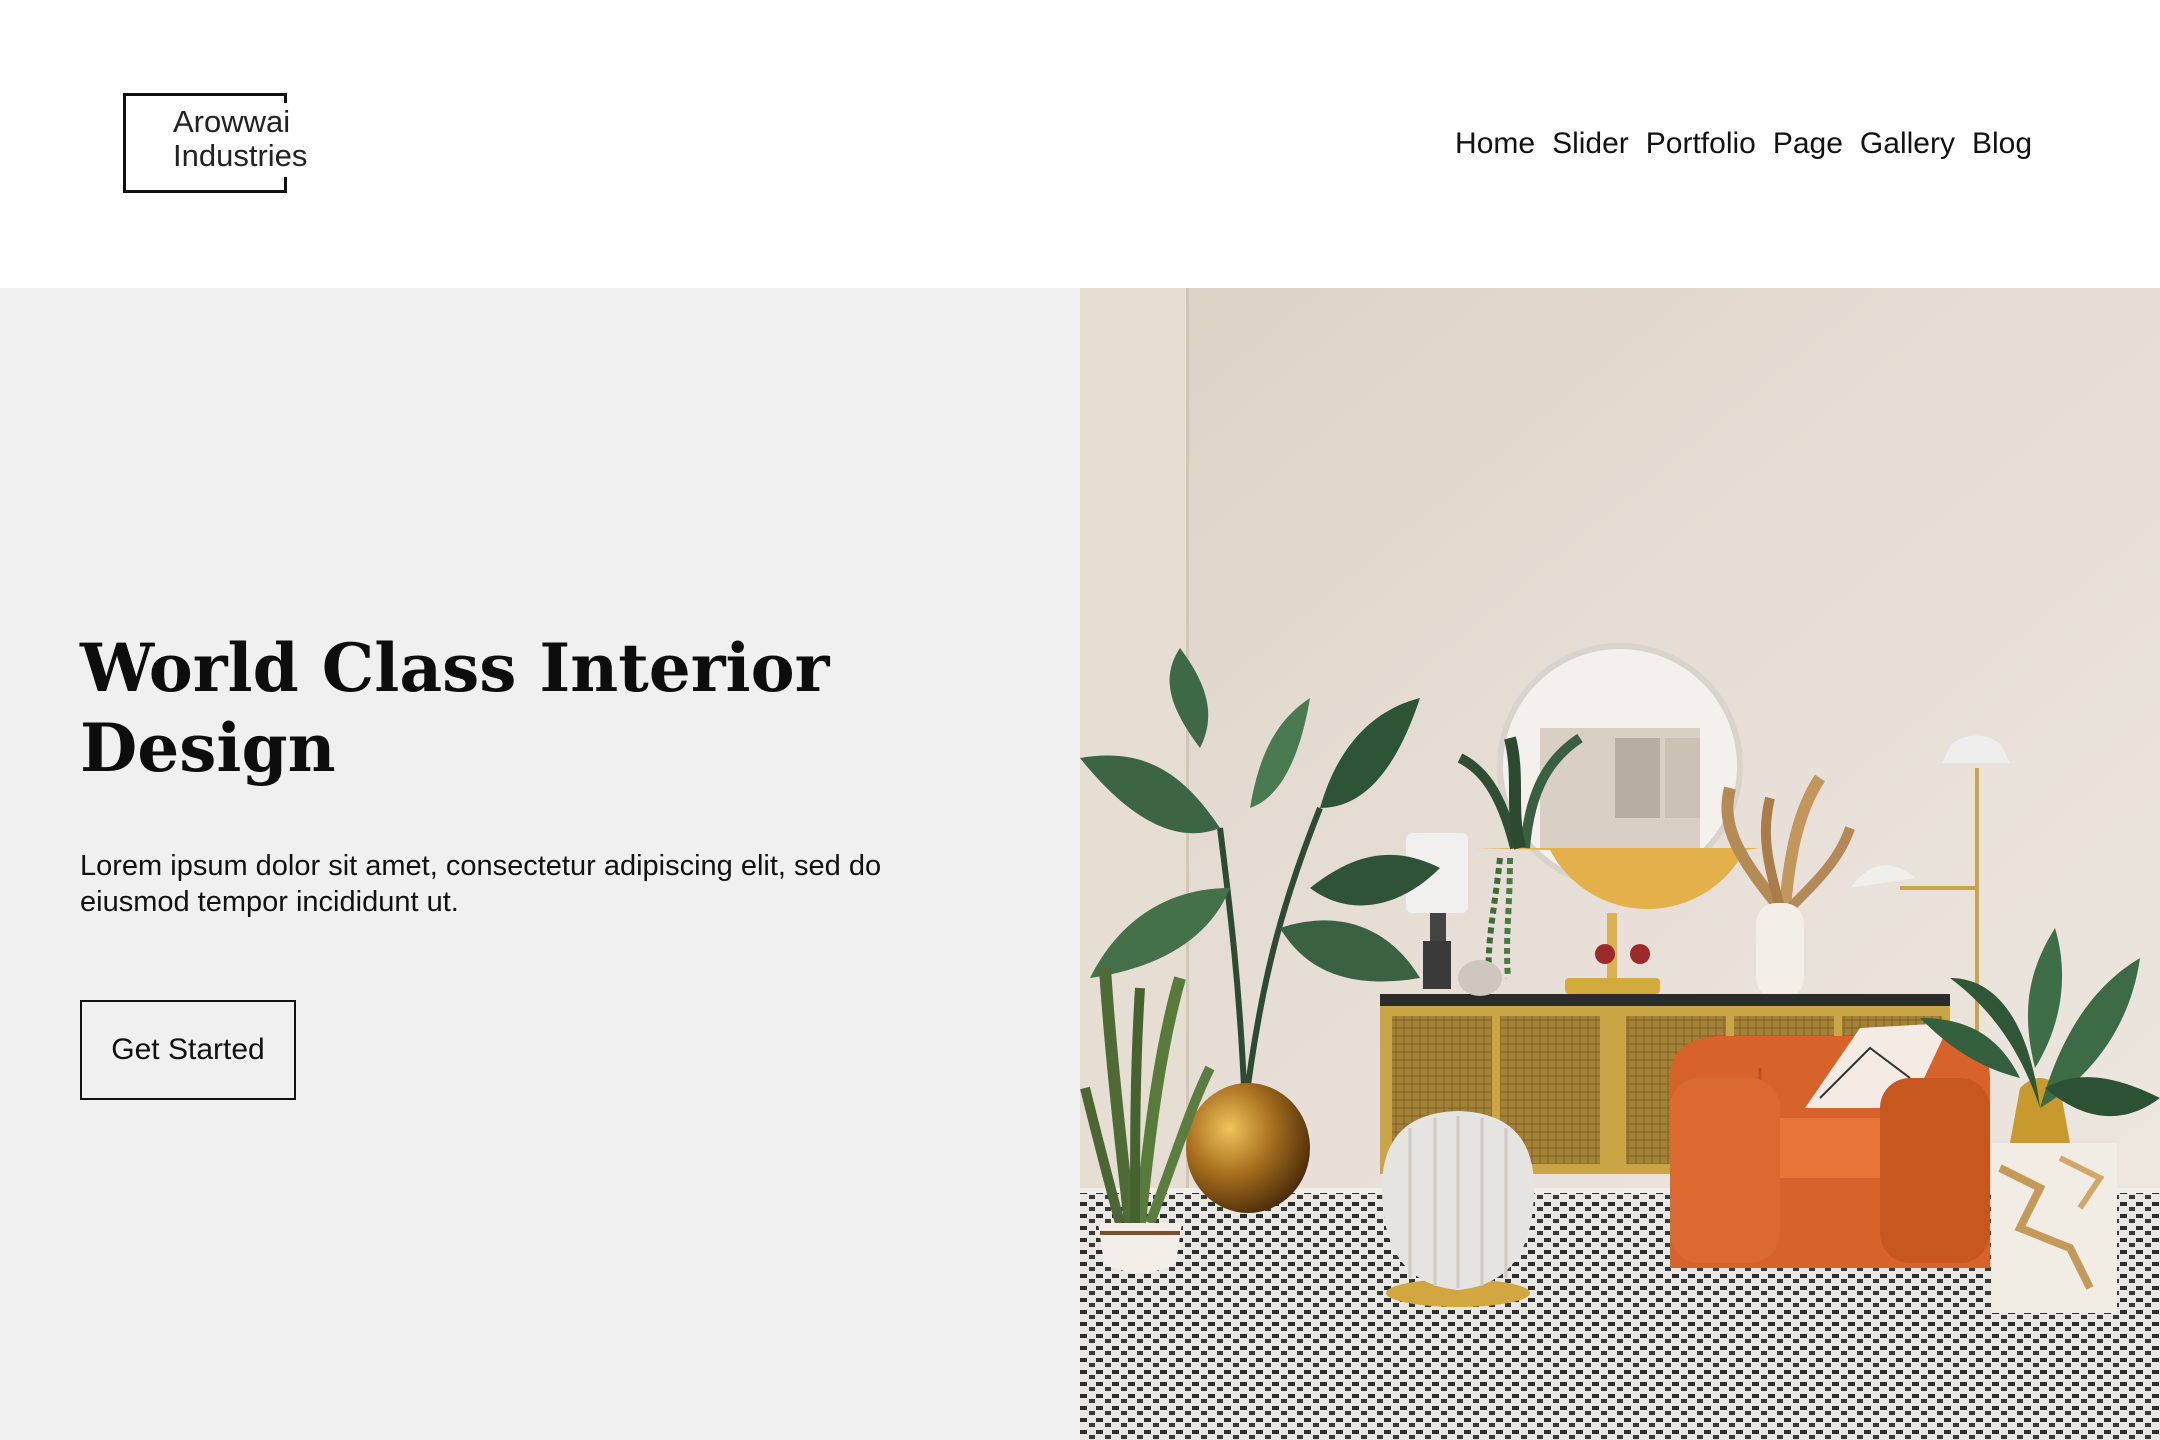 The width and height of the screenshot is (2160, 1440). Describe the element at coordinates (285, 98) in the screenshot. I see `logo-frame-right-top` at that location.